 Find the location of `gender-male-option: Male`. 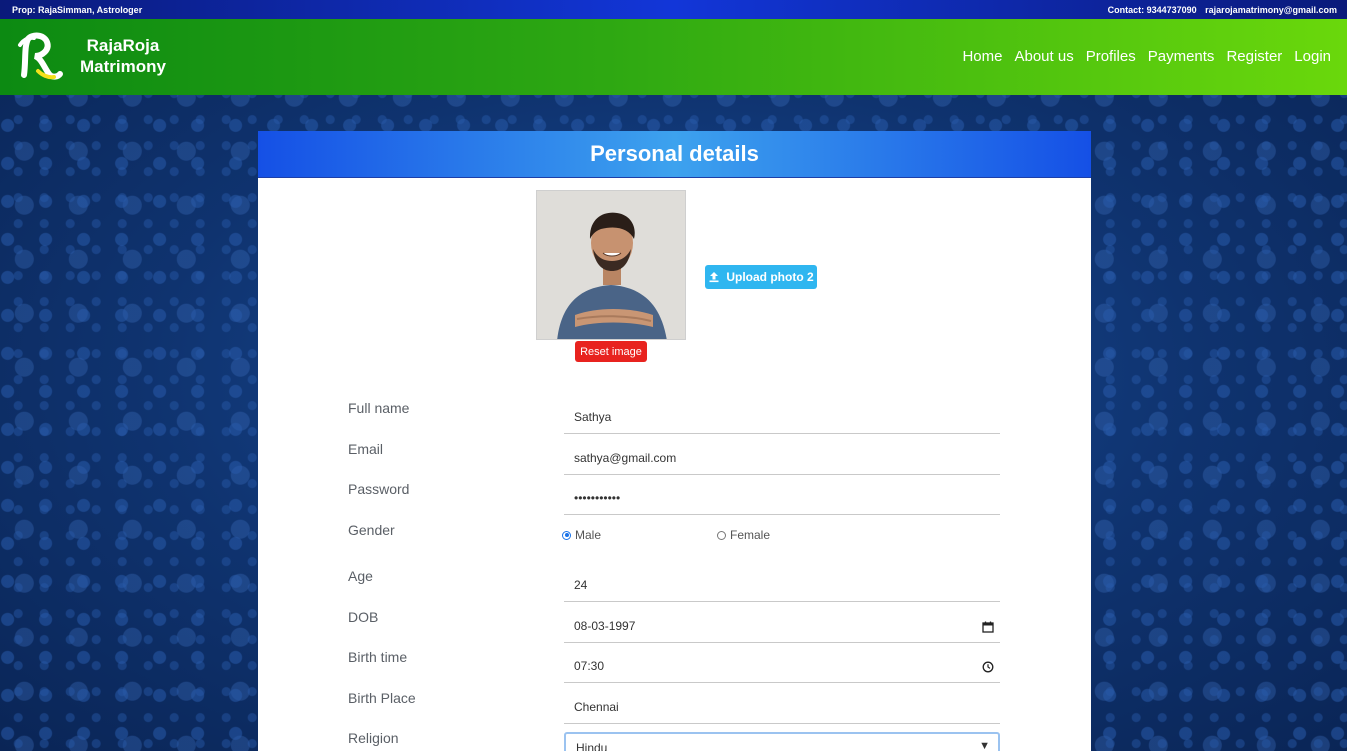

gender-male-option: Male is located at coordinates (581, 535).